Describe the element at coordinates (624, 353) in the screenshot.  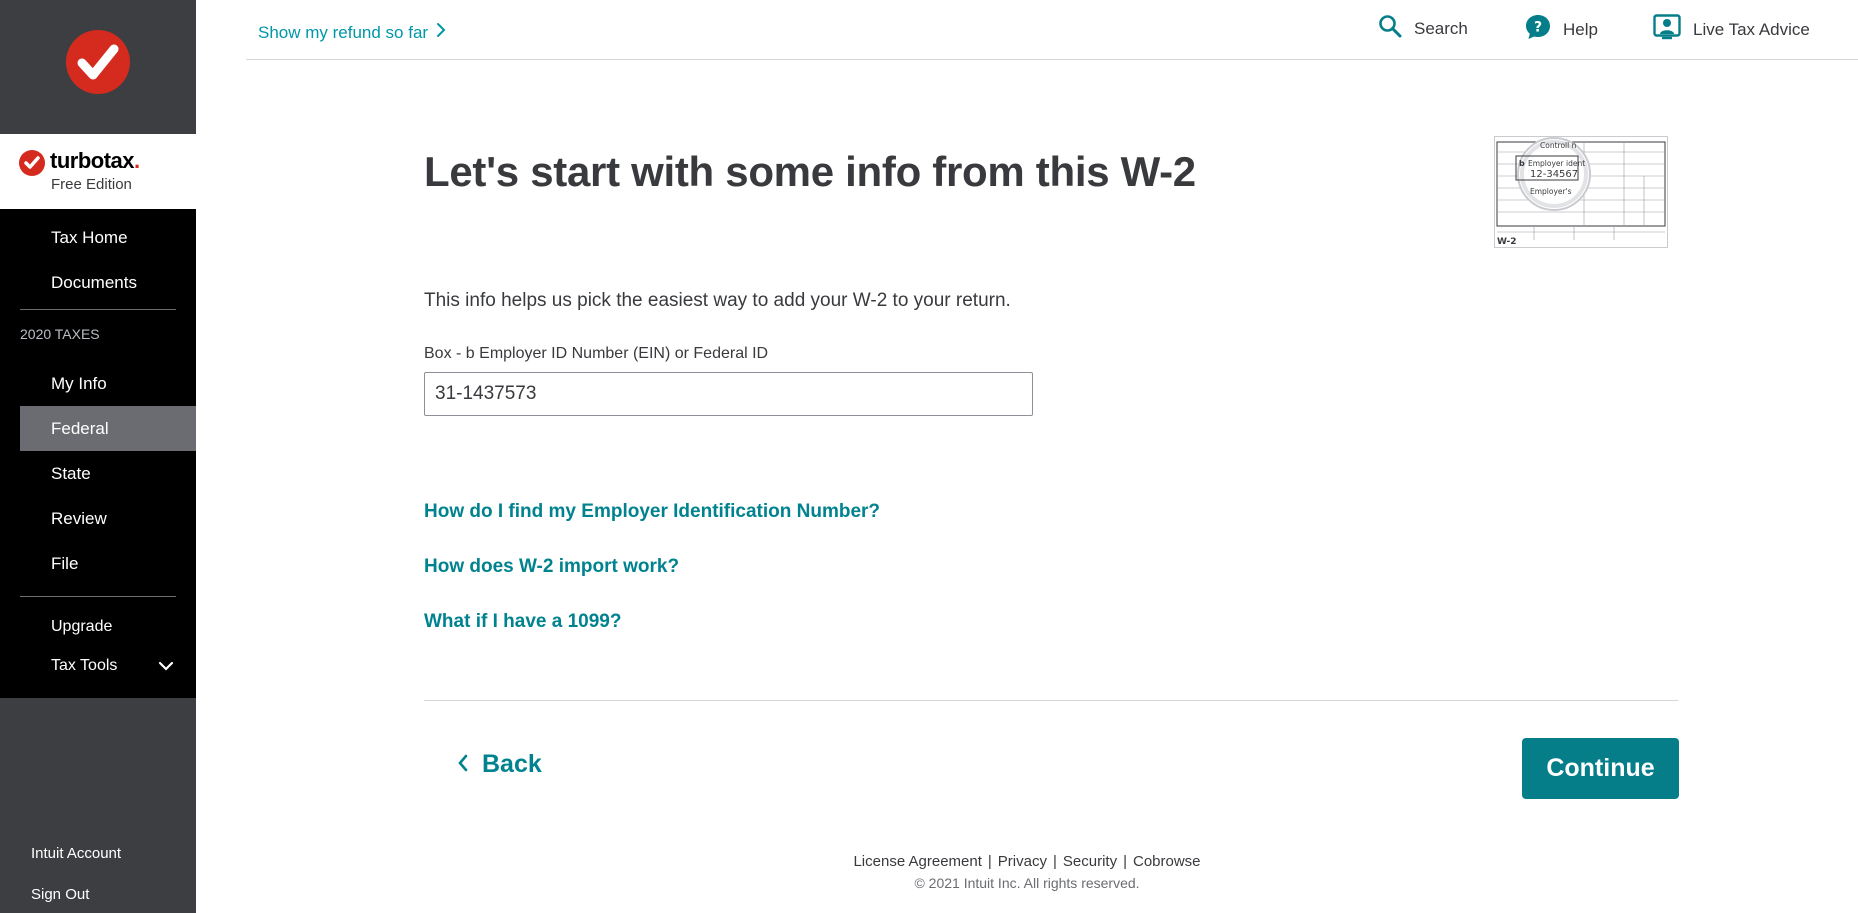
I see `ein-label-text: Employer ID Number (EIN) or Federal ID` at that location.